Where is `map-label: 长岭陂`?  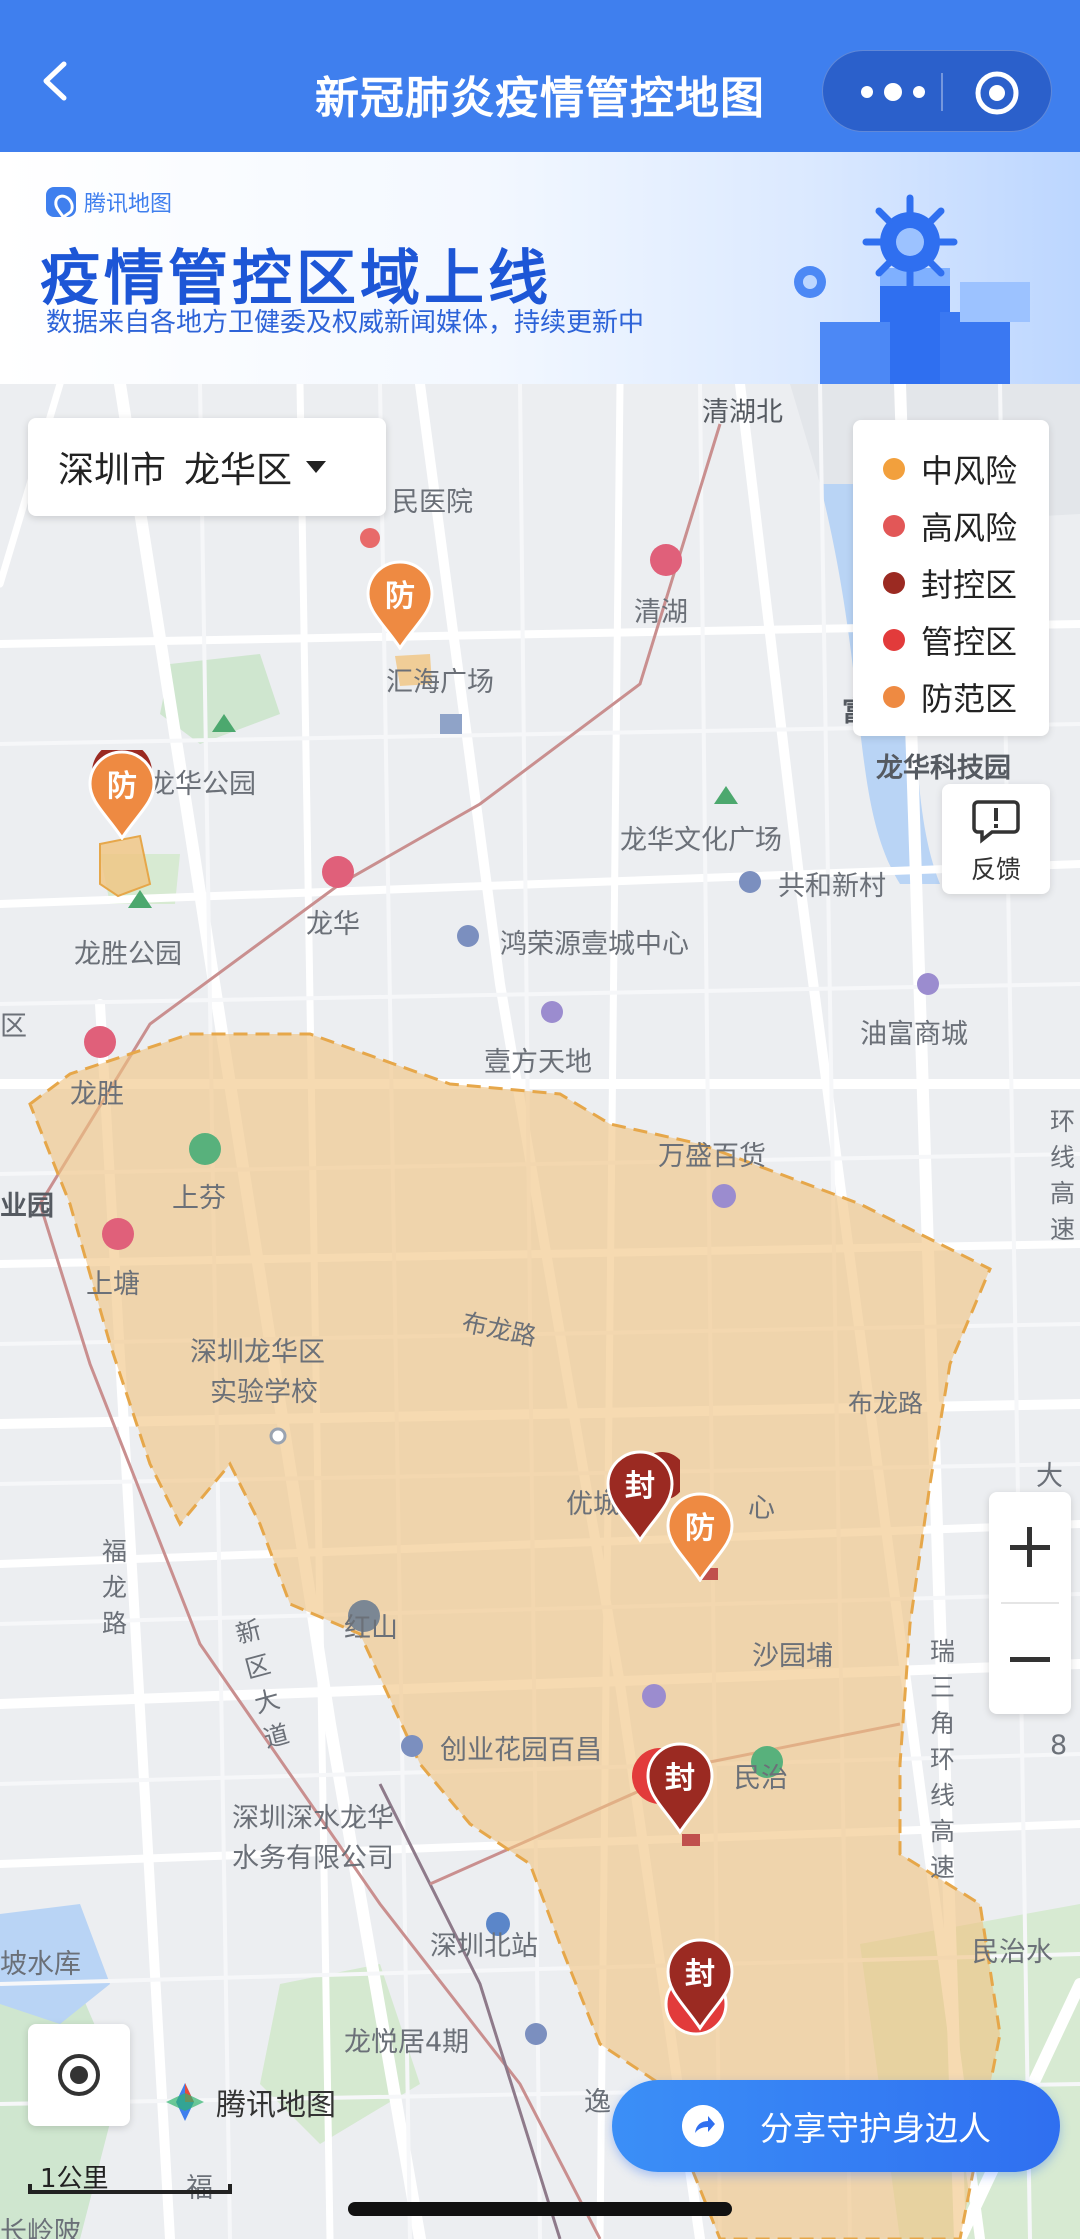
map-label: 长岭陂 is located at coordinates (40, 2228).